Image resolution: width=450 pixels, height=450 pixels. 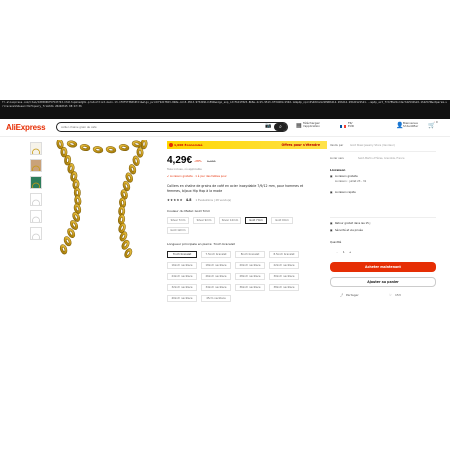 I want to click on color-option: Gold 7mm, so click(x=256, y=220).